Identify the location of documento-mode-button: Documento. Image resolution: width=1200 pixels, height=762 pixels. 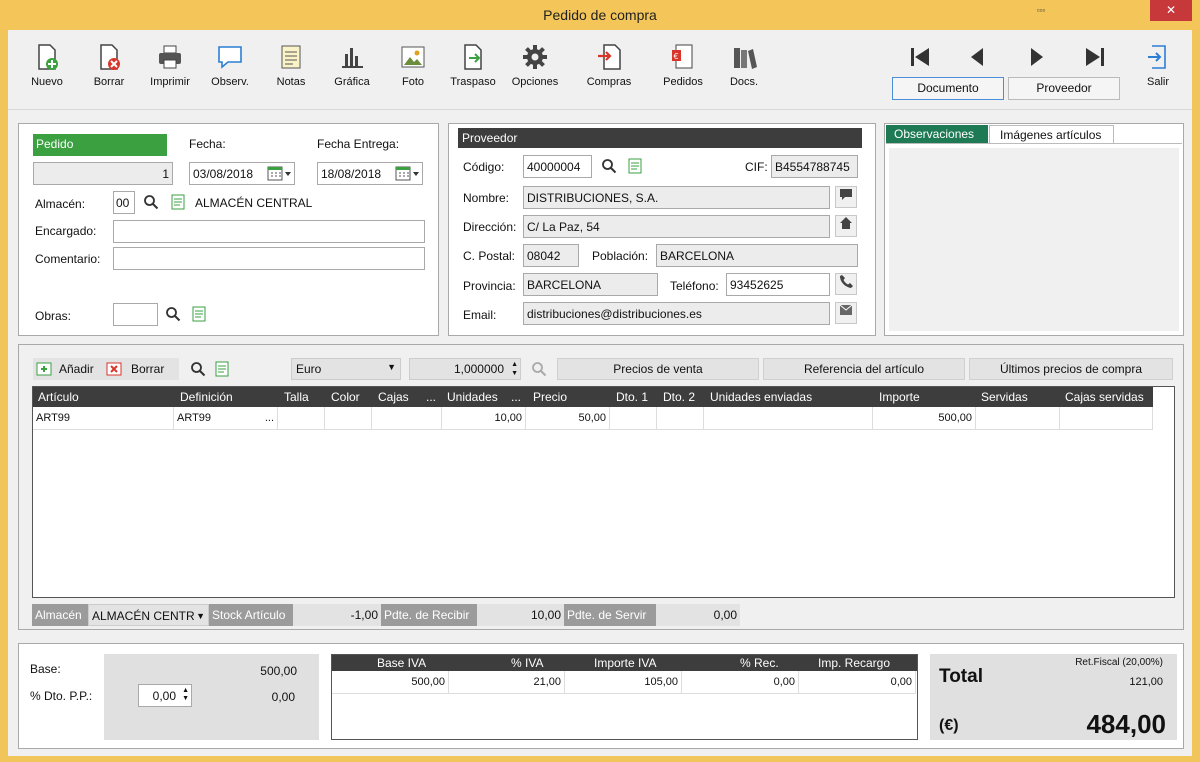
(948, 88).